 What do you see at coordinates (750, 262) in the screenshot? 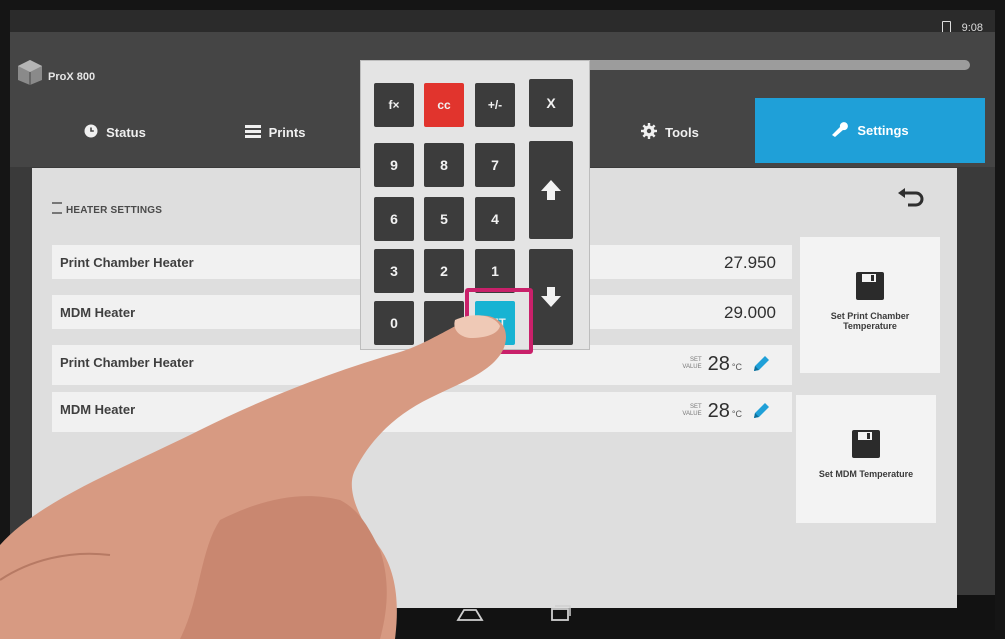
I see `current-temperature-value: 27.950` at bounding box center [750, 262].